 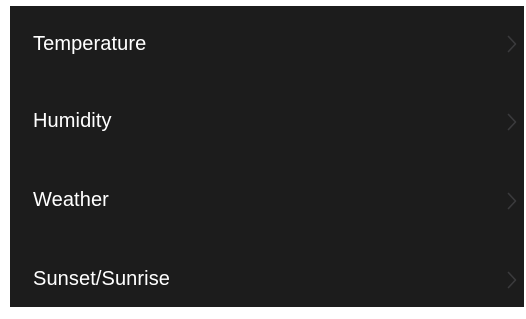 What do you see at coordinates (72, 121) in the screenshot?
I see `menu-item-label: Humidity` at bounding box center [72, 121].